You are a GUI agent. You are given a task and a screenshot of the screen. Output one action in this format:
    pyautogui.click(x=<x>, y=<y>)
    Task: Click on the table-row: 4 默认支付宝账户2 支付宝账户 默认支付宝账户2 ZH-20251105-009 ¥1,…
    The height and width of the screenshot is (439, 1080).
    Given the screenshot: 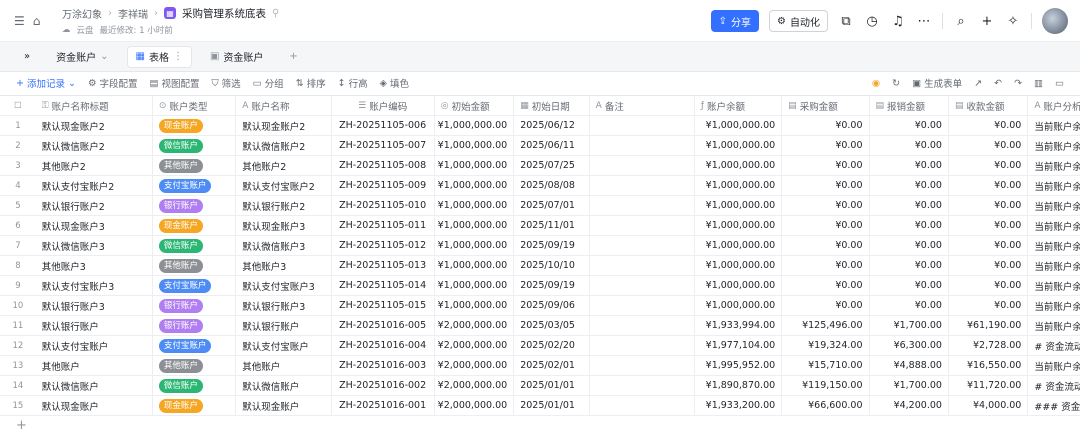 What is the action you would take?
    pyautogui.click(x=540, y=186)
    